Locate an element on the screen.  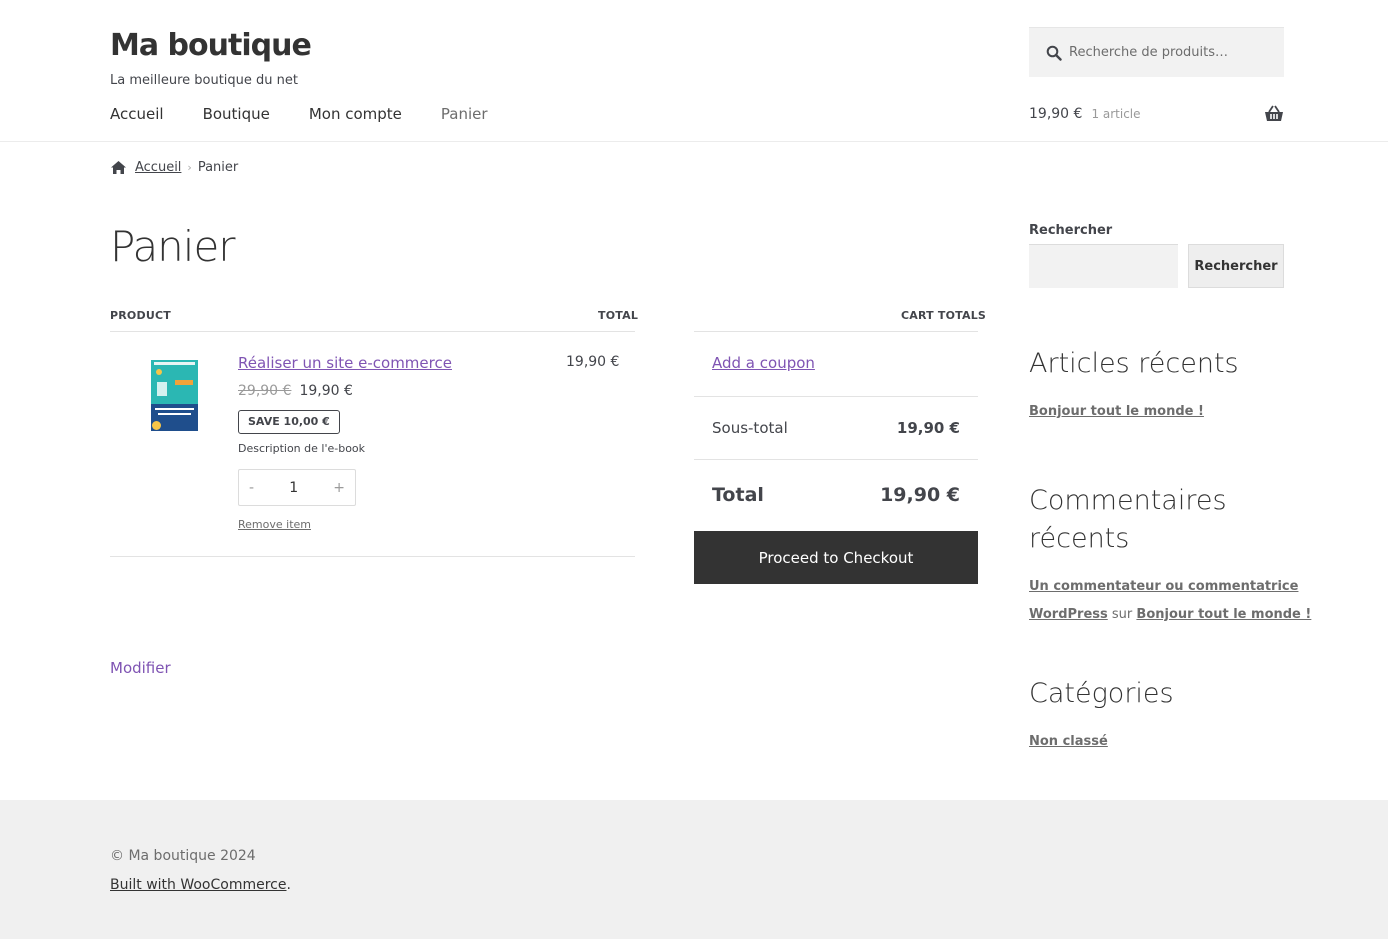
cart-totals-header: CART TOTALS is located at coordinates (944, 315).